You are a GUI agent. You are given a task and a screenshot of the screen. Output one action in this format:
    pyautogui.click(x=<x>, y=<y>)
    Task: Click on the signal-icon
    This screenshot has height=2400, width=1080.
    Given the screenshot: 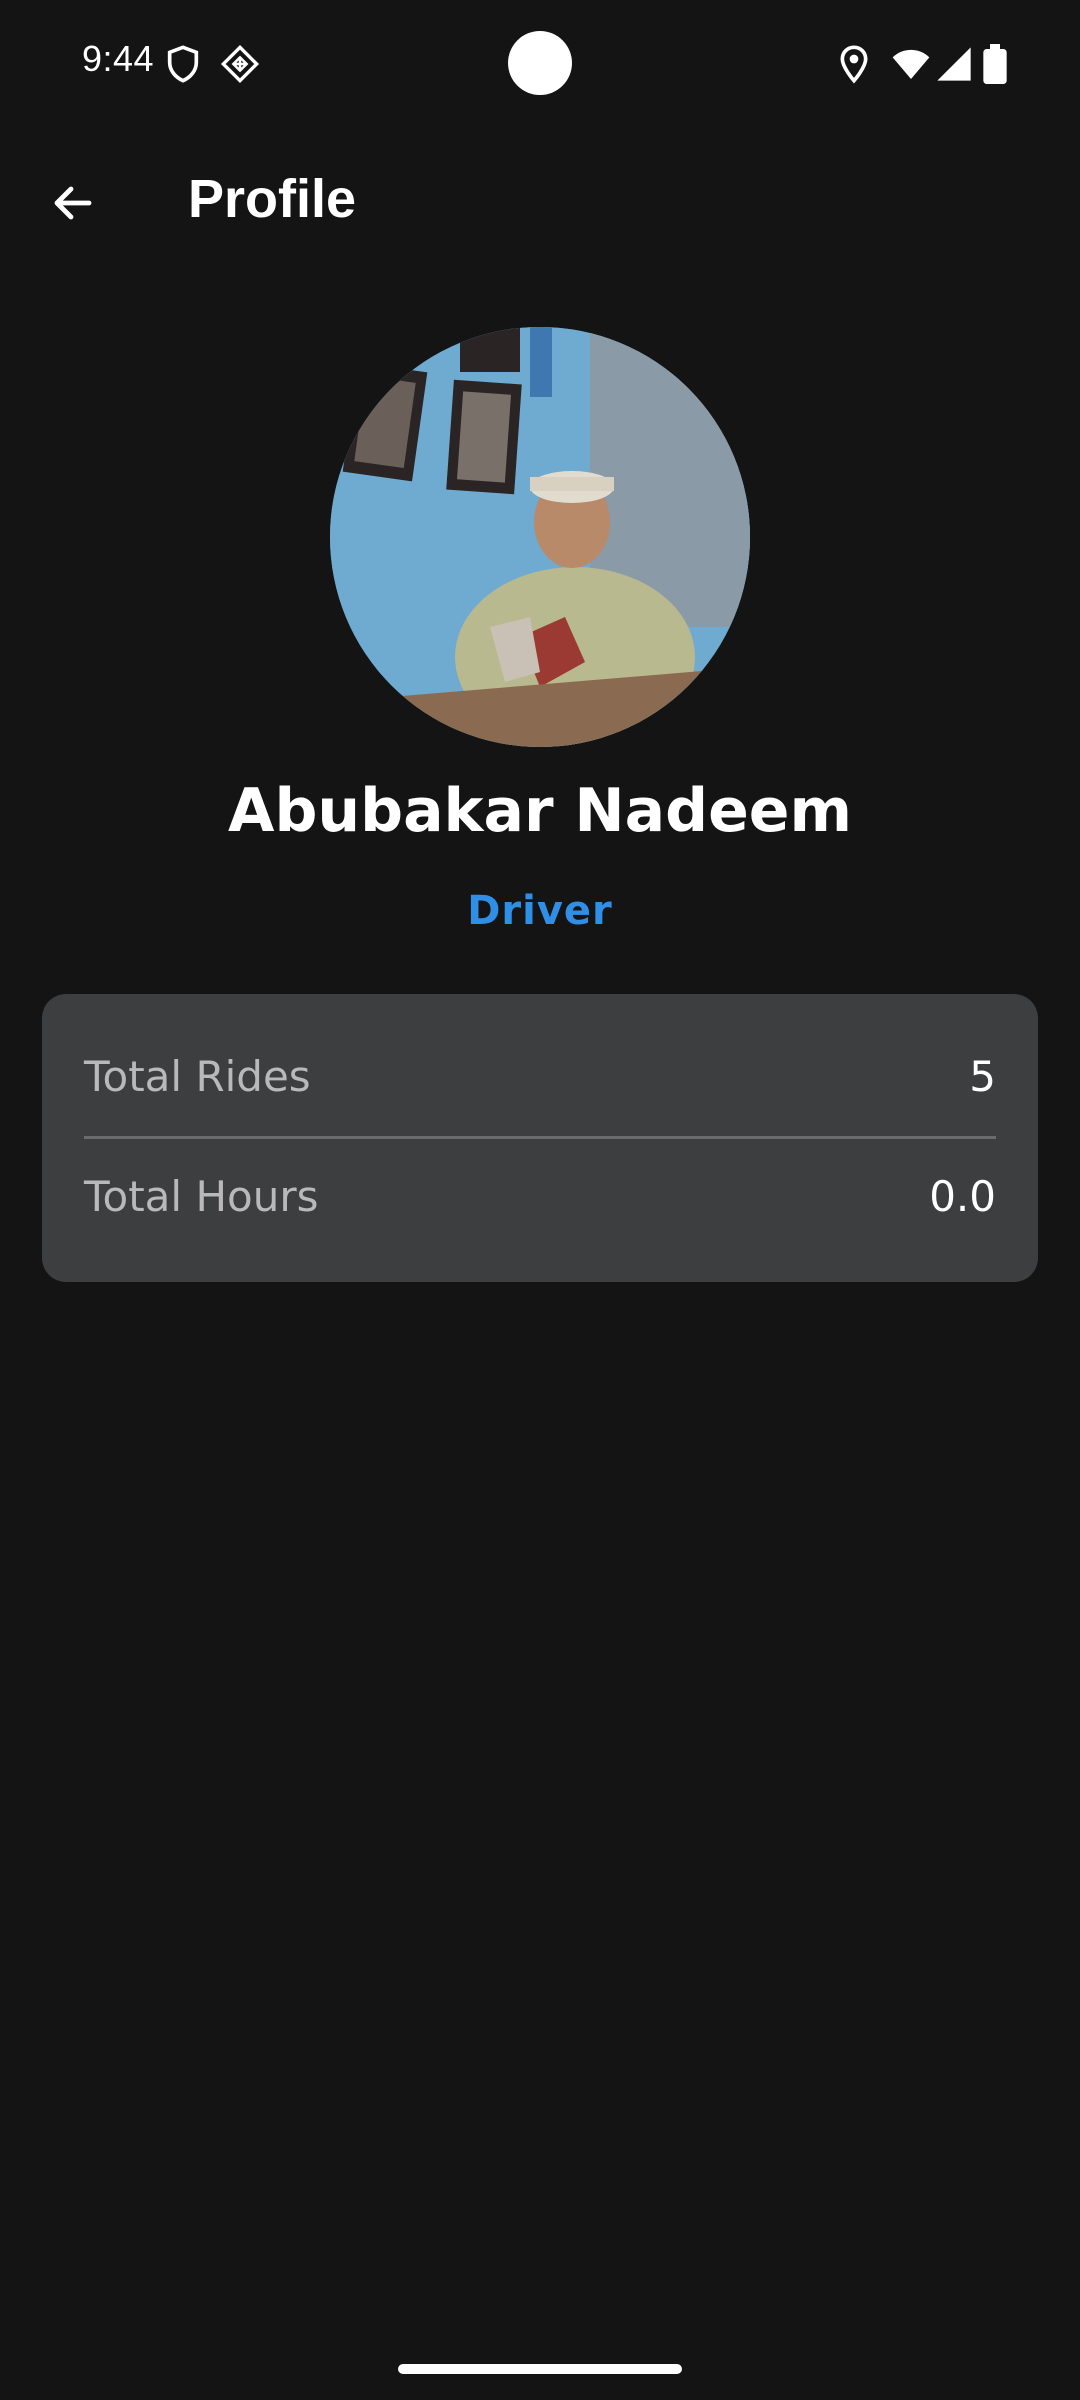 What is the action you would take?
    pyautogui.click(x=954, y=64)
    